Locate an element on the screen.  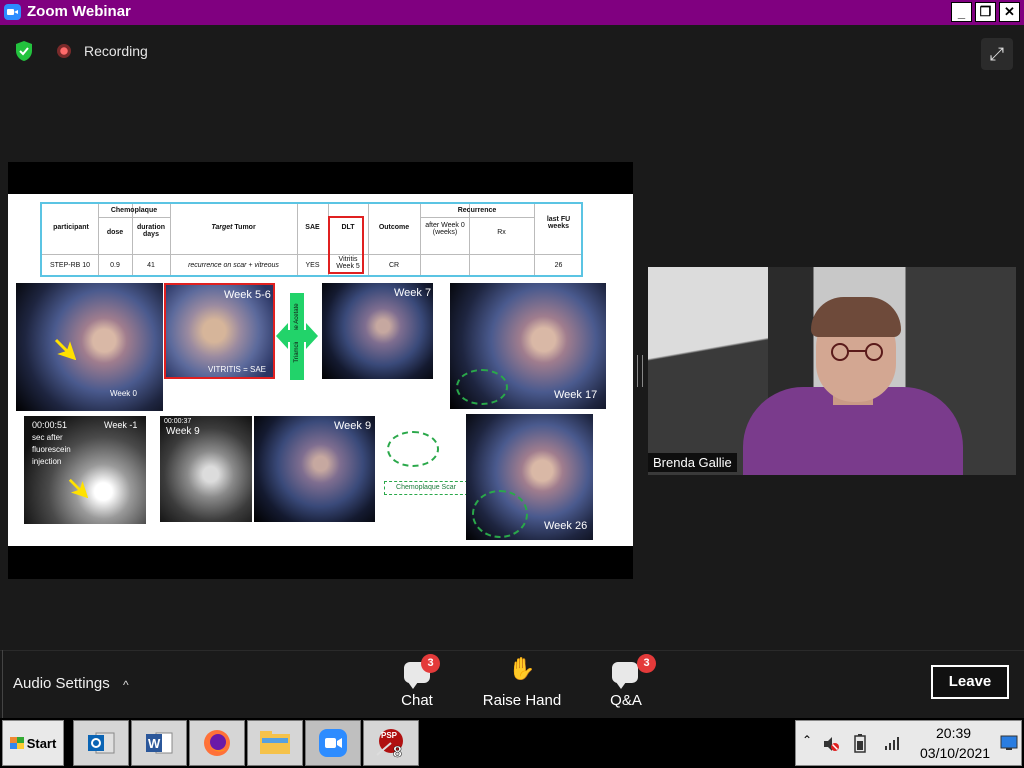
fundus-image-week17: Week 17 is located at coordinates (528, 346).